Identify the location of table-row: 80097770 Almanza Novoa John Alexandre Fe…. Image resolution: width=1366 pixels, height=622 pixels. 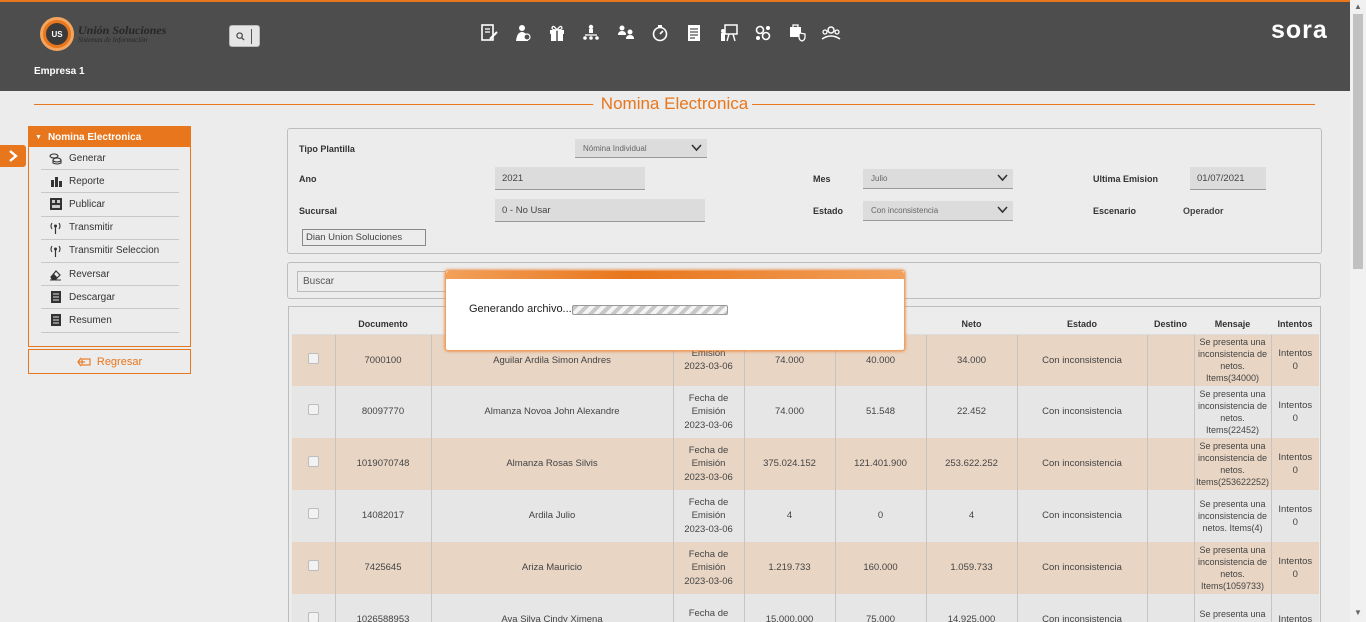
(805, 412).